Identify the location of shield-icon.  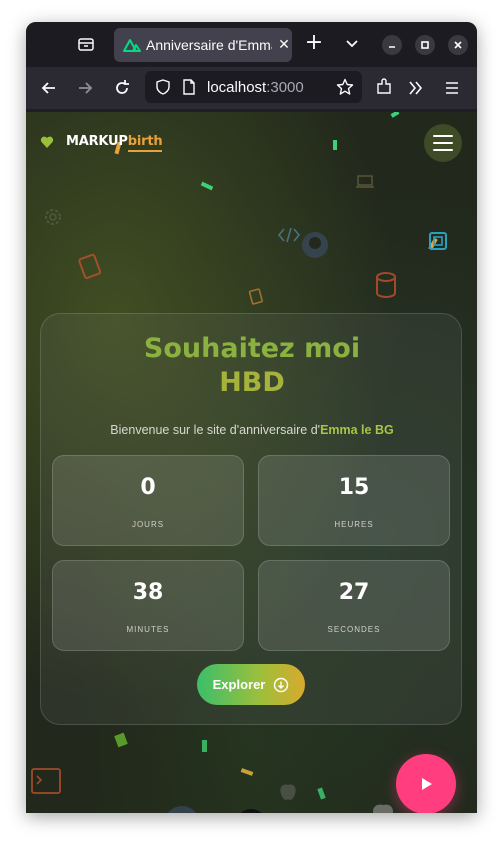
(163, 87).